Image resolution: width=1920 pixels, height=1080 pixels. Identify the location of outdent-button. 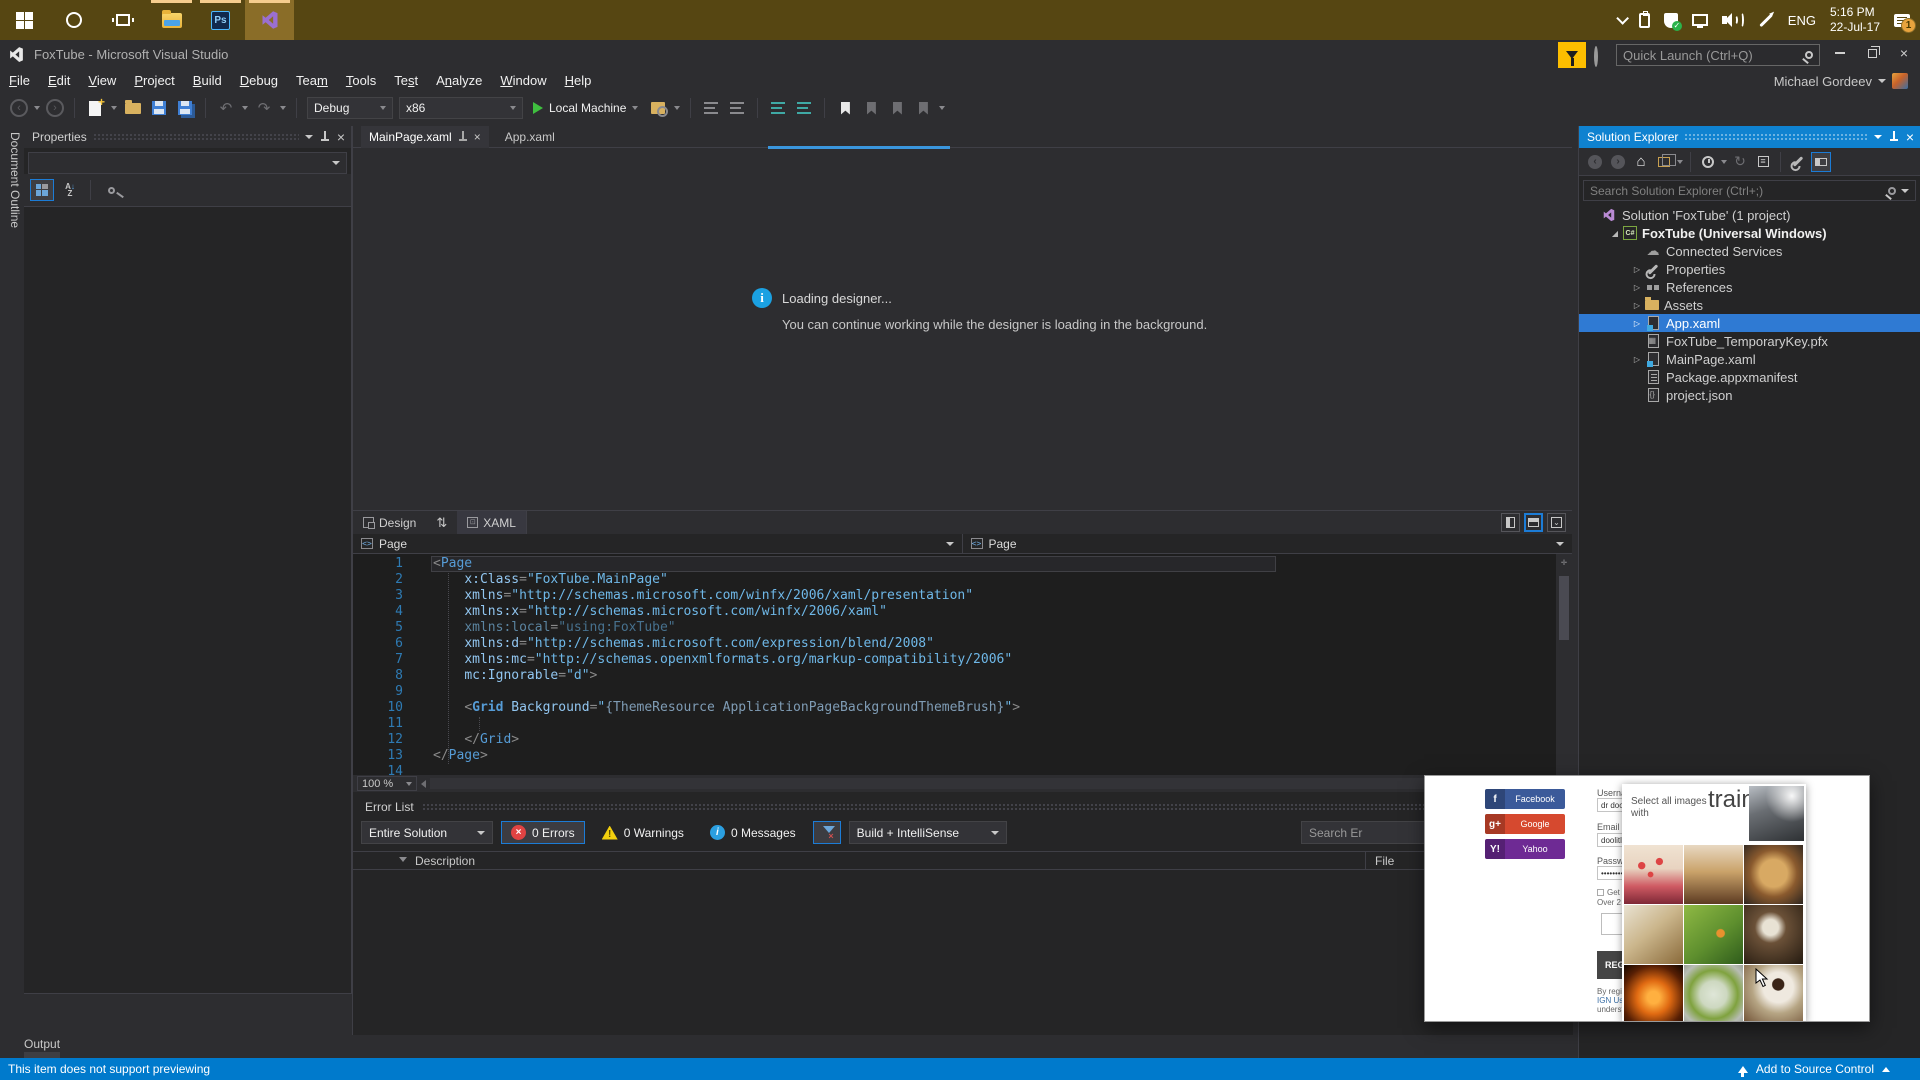
(737, 108).